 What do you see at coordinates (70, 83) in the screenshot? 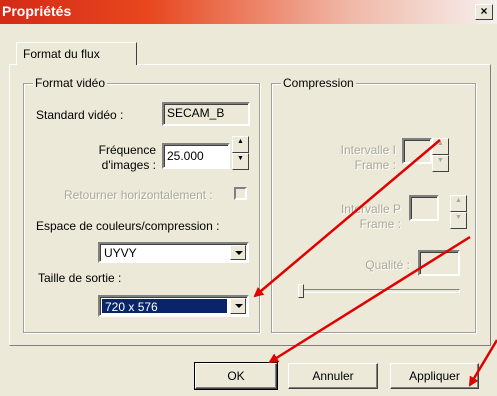
I see `format-video-group-label: Format vidéo` at bounding box center [70, 83].